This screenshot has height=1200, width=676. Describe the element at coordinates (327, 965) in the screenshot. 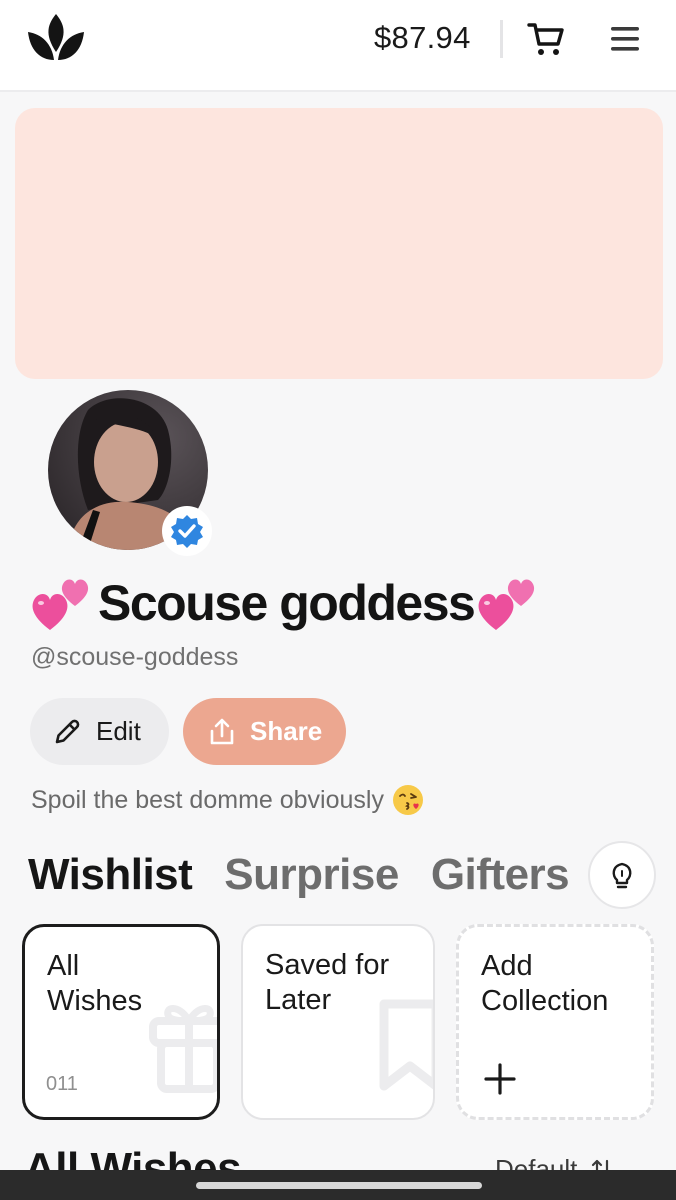

I see `collection-title-line: Saved for` at that location.